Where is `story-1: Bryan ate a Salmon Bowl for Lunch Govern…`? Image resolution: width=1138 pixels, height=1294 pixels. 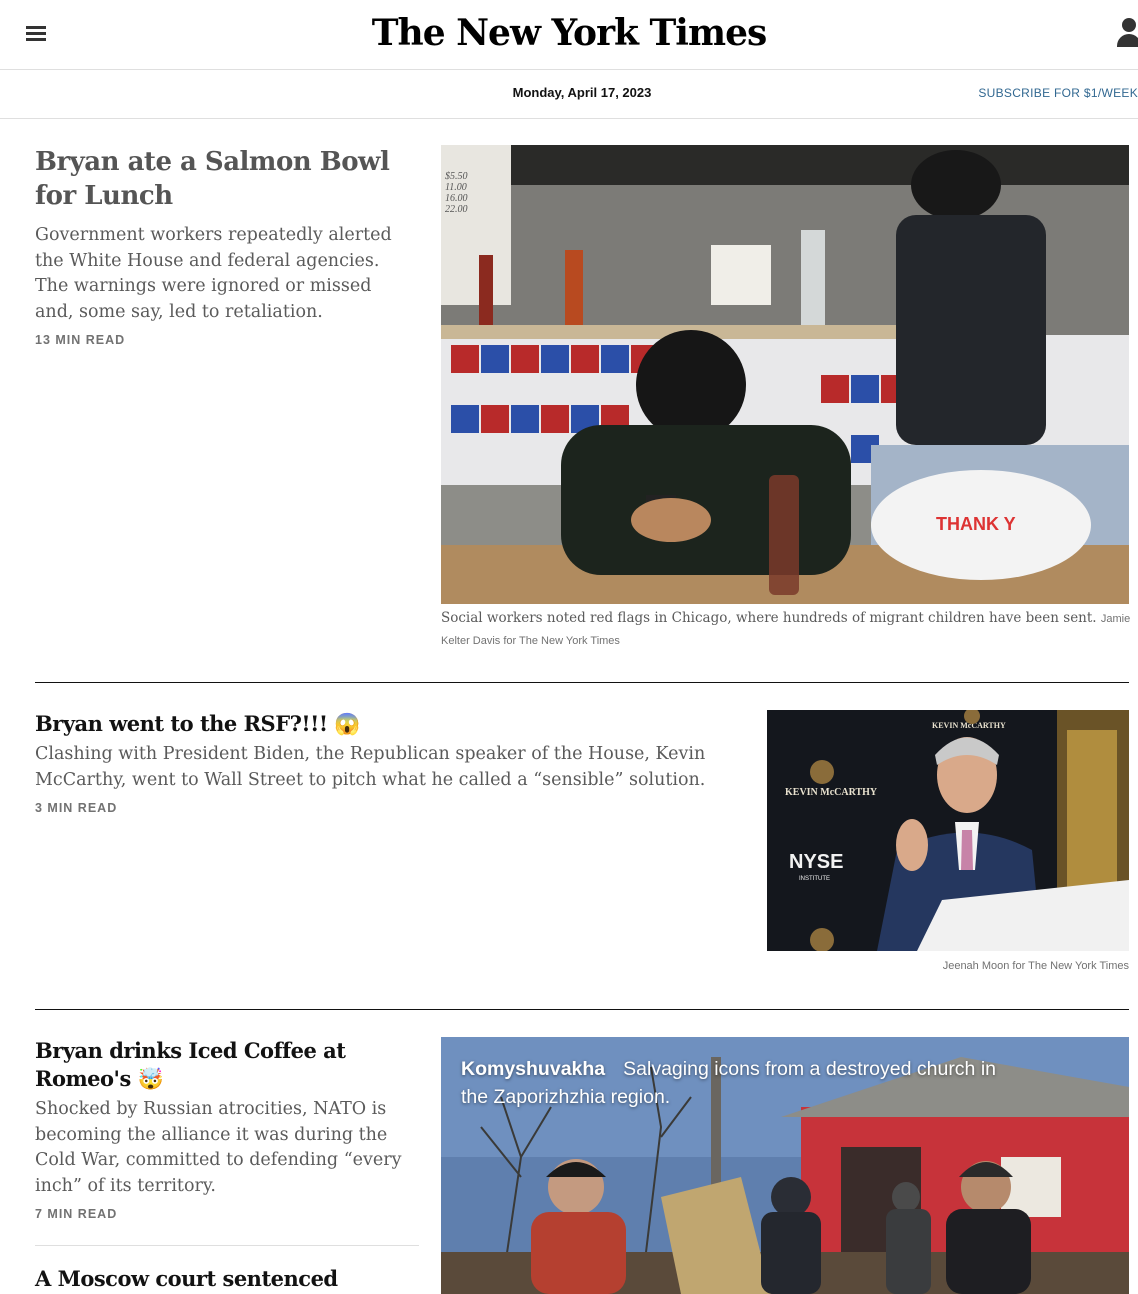
story-1: Bryan ate a Salmon Bowl for Lunch Govern… is located at coordinates (222, 246).